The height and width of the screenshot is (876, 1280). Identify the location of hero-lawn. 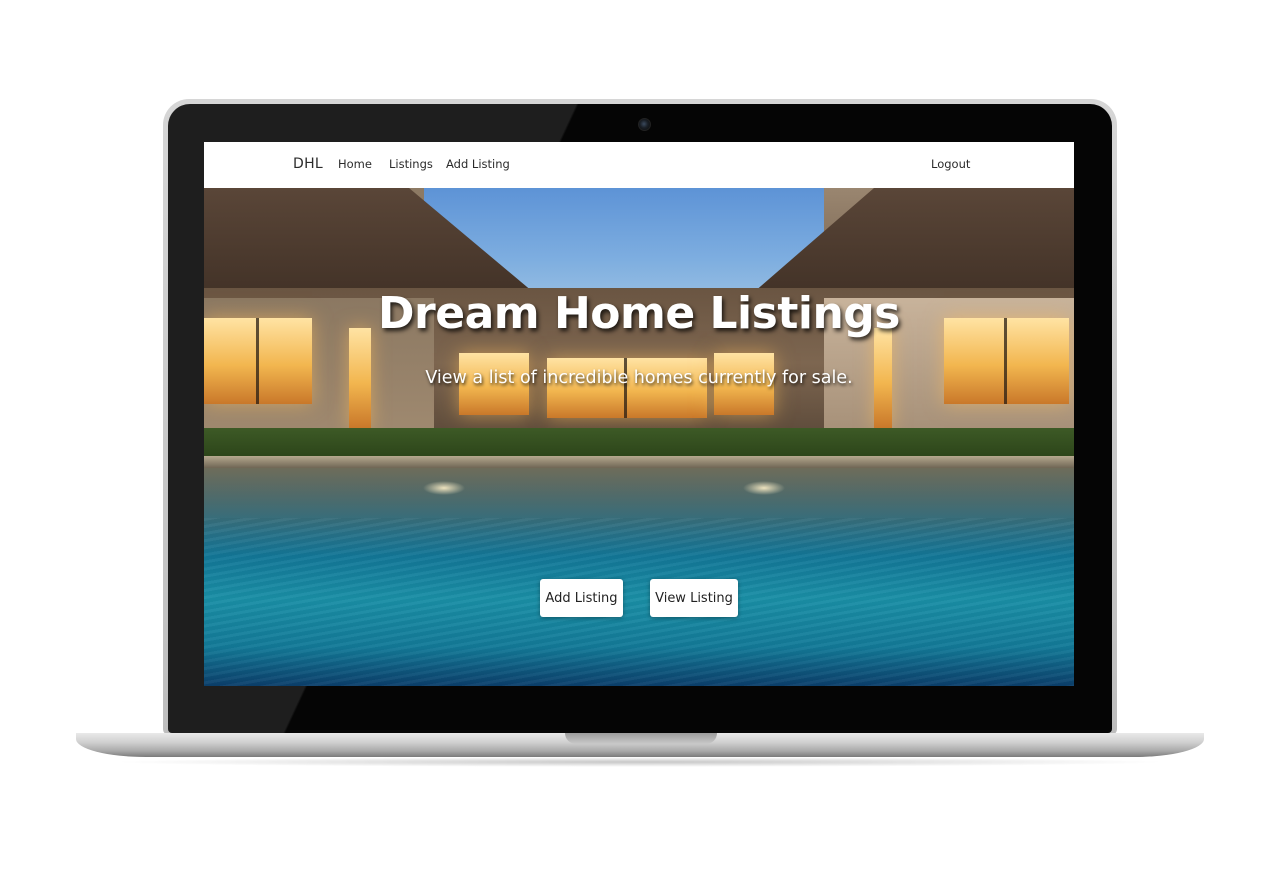
(639, 443).